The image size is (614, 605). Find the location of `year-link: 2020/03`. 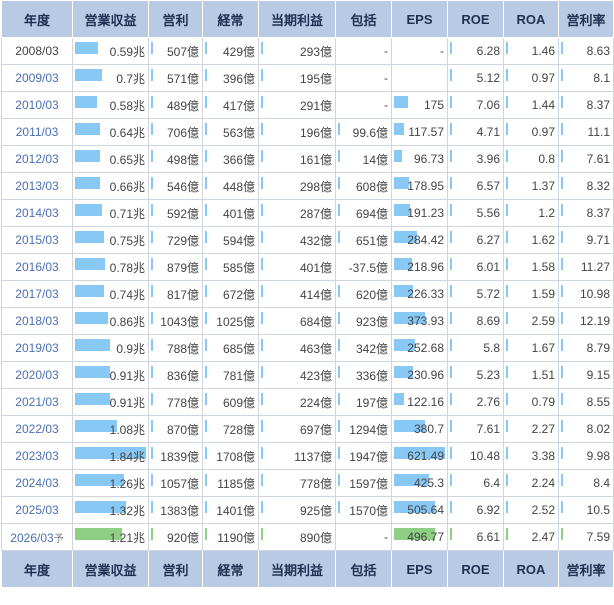

year-link: 2020/03 is located at coordinates (37, 375).